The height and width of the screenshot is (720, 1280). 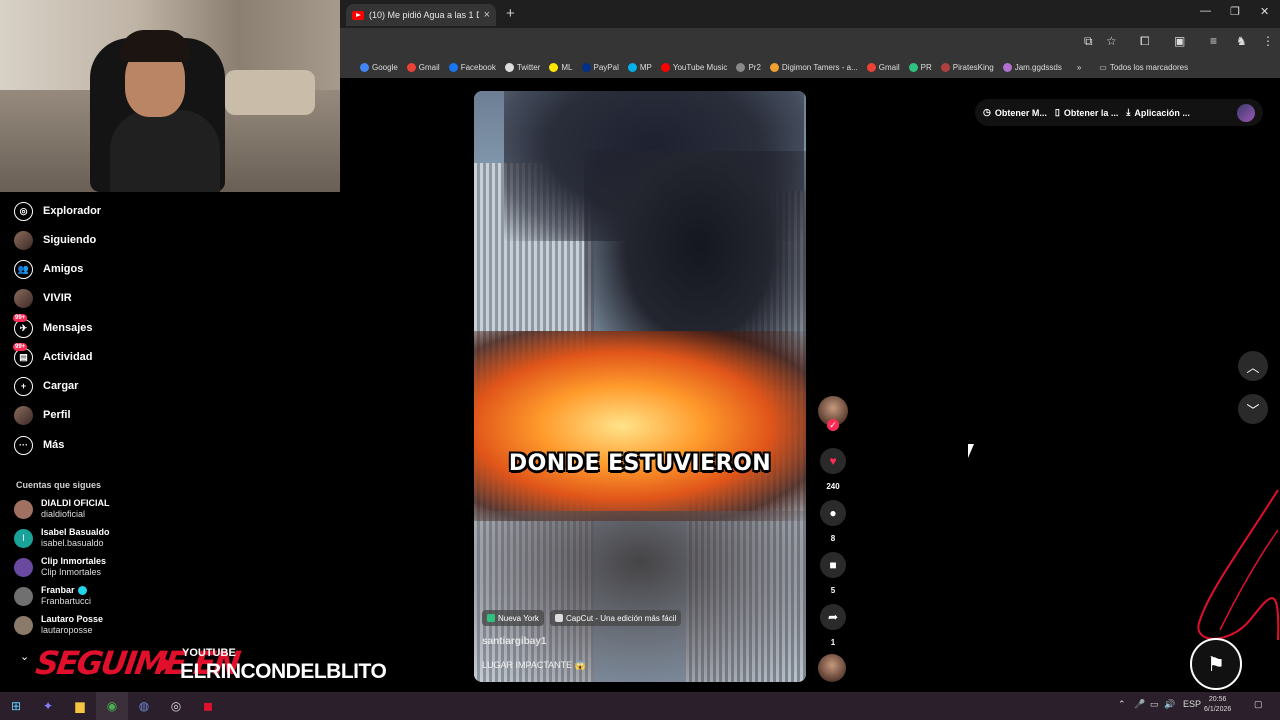 What do you see at coordinates (379, 67) in the screenshot?
I see `bookmark-item: Google` at bounding box center [379, 67].